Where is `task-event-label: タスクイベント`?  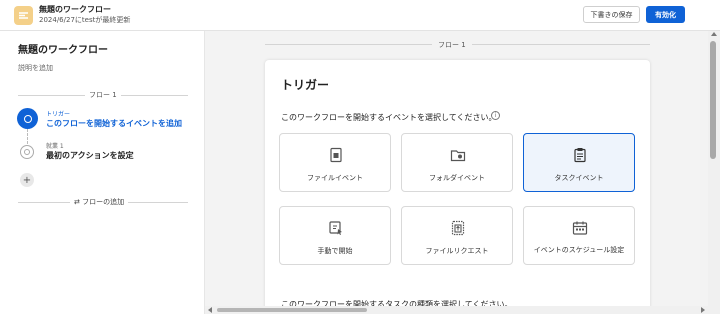
task-event-label: タスクイベント is located at coordinates (579, 178).